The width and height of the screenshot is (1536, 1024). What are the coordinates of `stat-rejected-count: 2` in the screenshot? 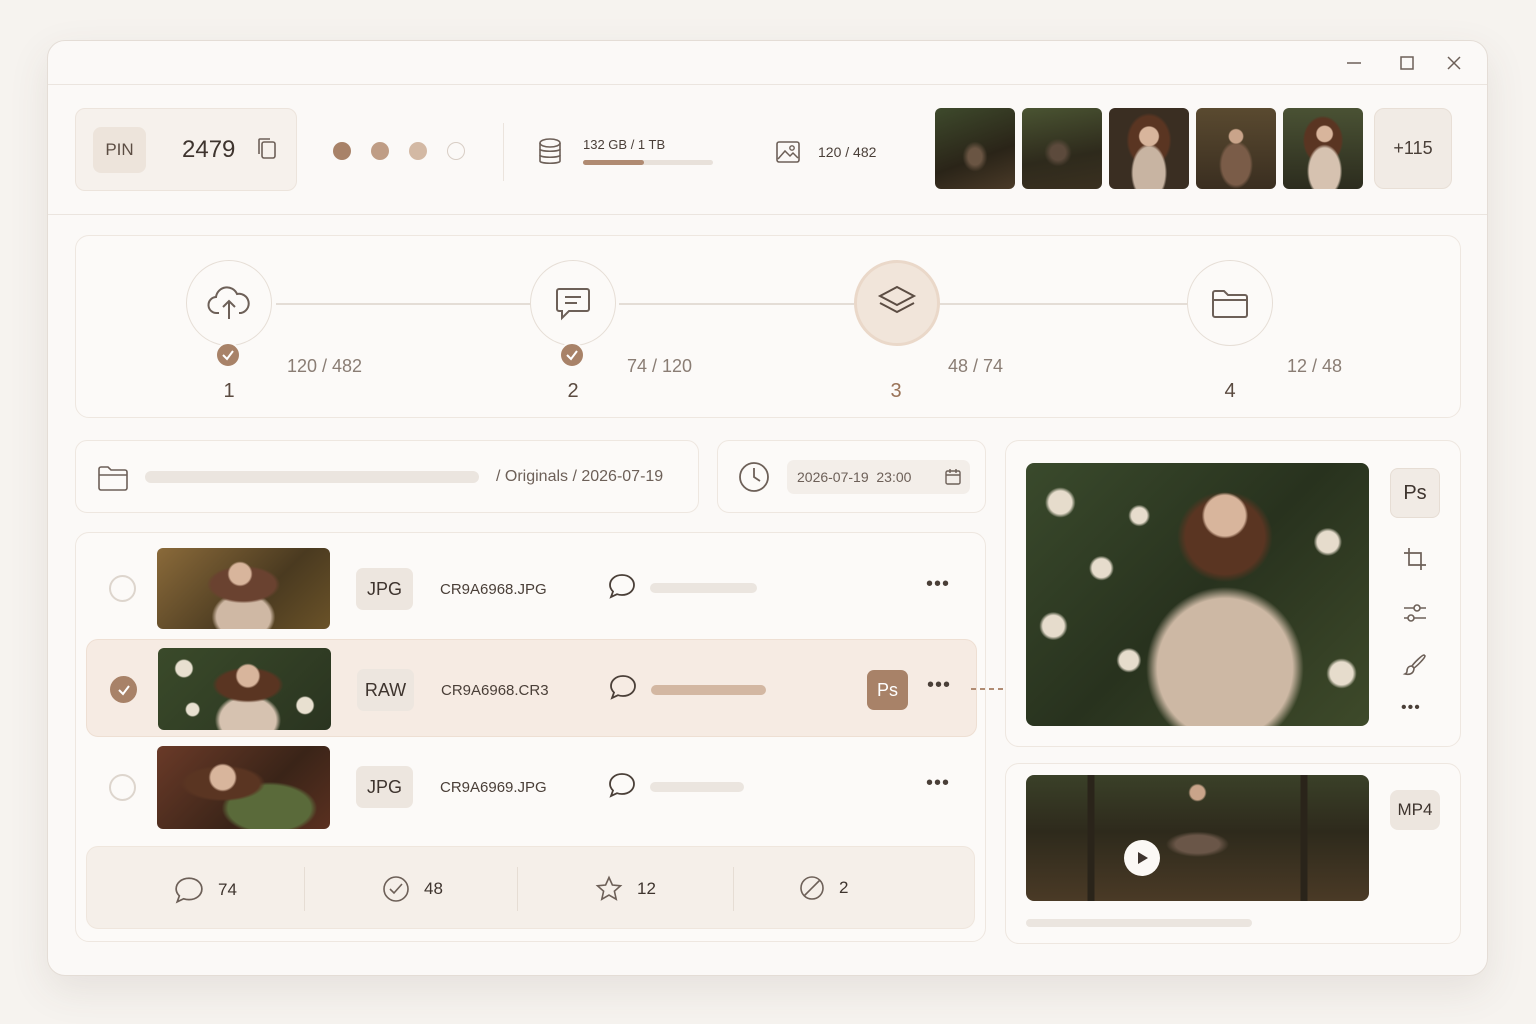 It's located at (844, 887).